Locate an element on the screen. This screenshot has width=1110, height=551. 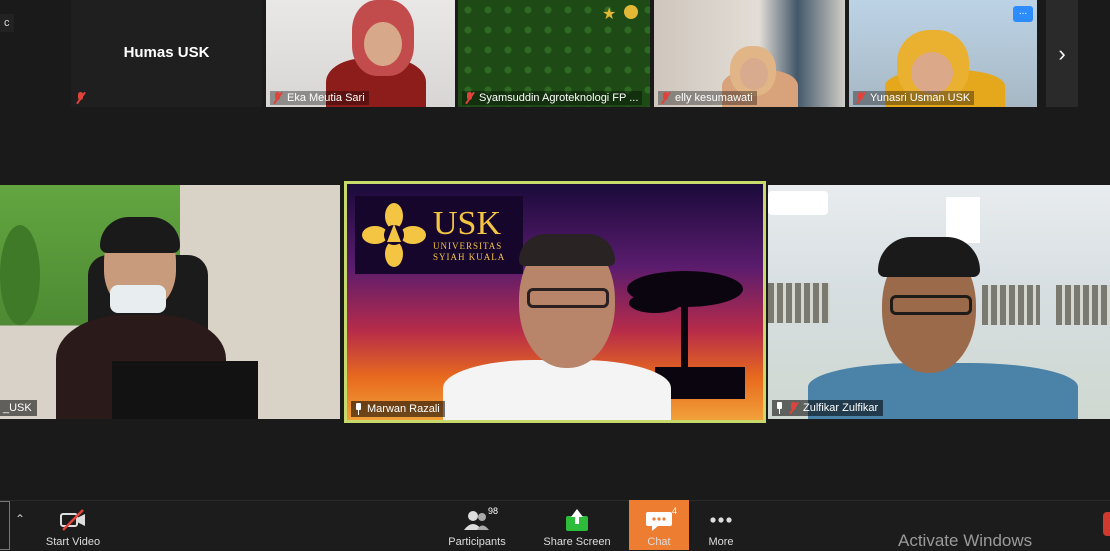
participants-button: 98 Participants is located at coordinates (477, 525).